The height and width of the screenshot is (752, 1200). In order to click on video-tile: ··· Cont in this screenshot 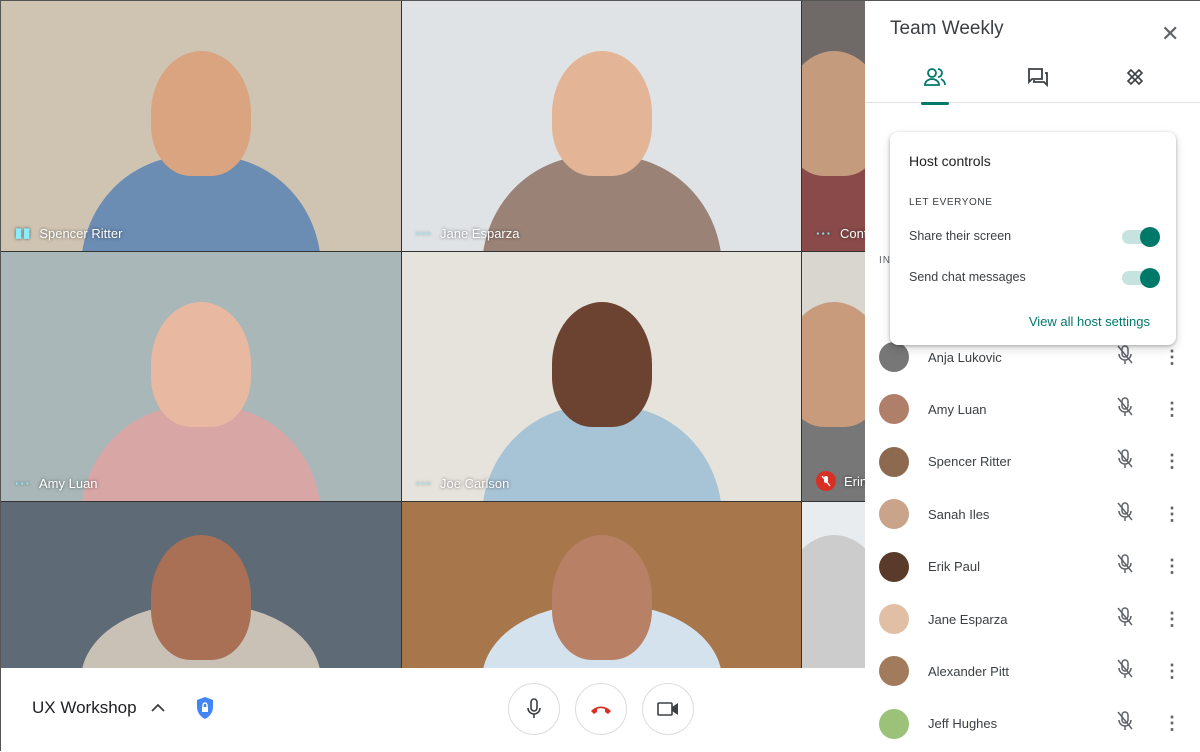, I will do `click(833, 126)`.